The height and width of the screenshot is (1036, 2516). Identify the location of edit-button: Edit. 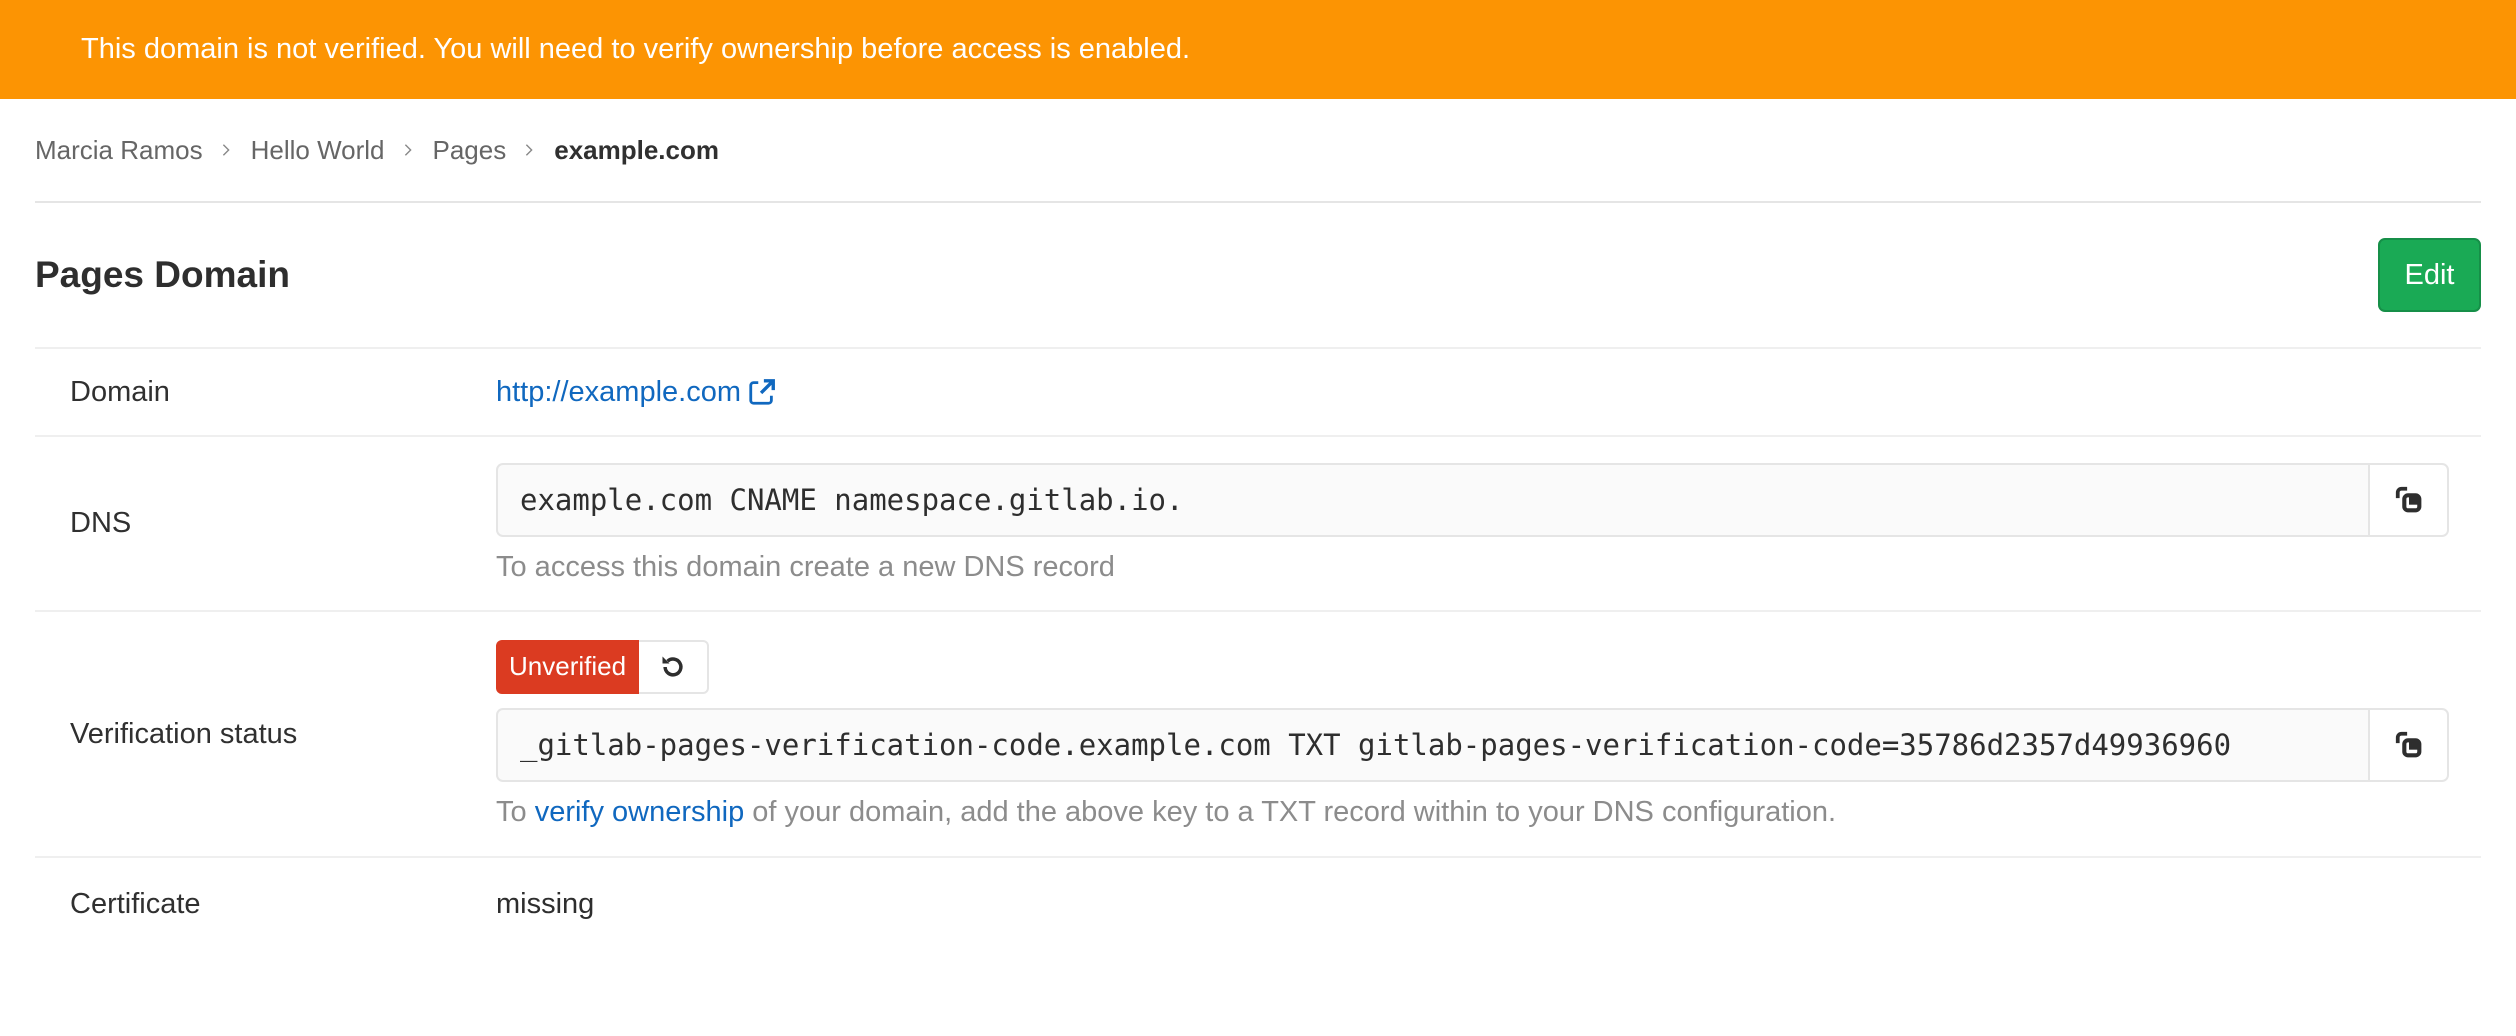
(2429, 275).